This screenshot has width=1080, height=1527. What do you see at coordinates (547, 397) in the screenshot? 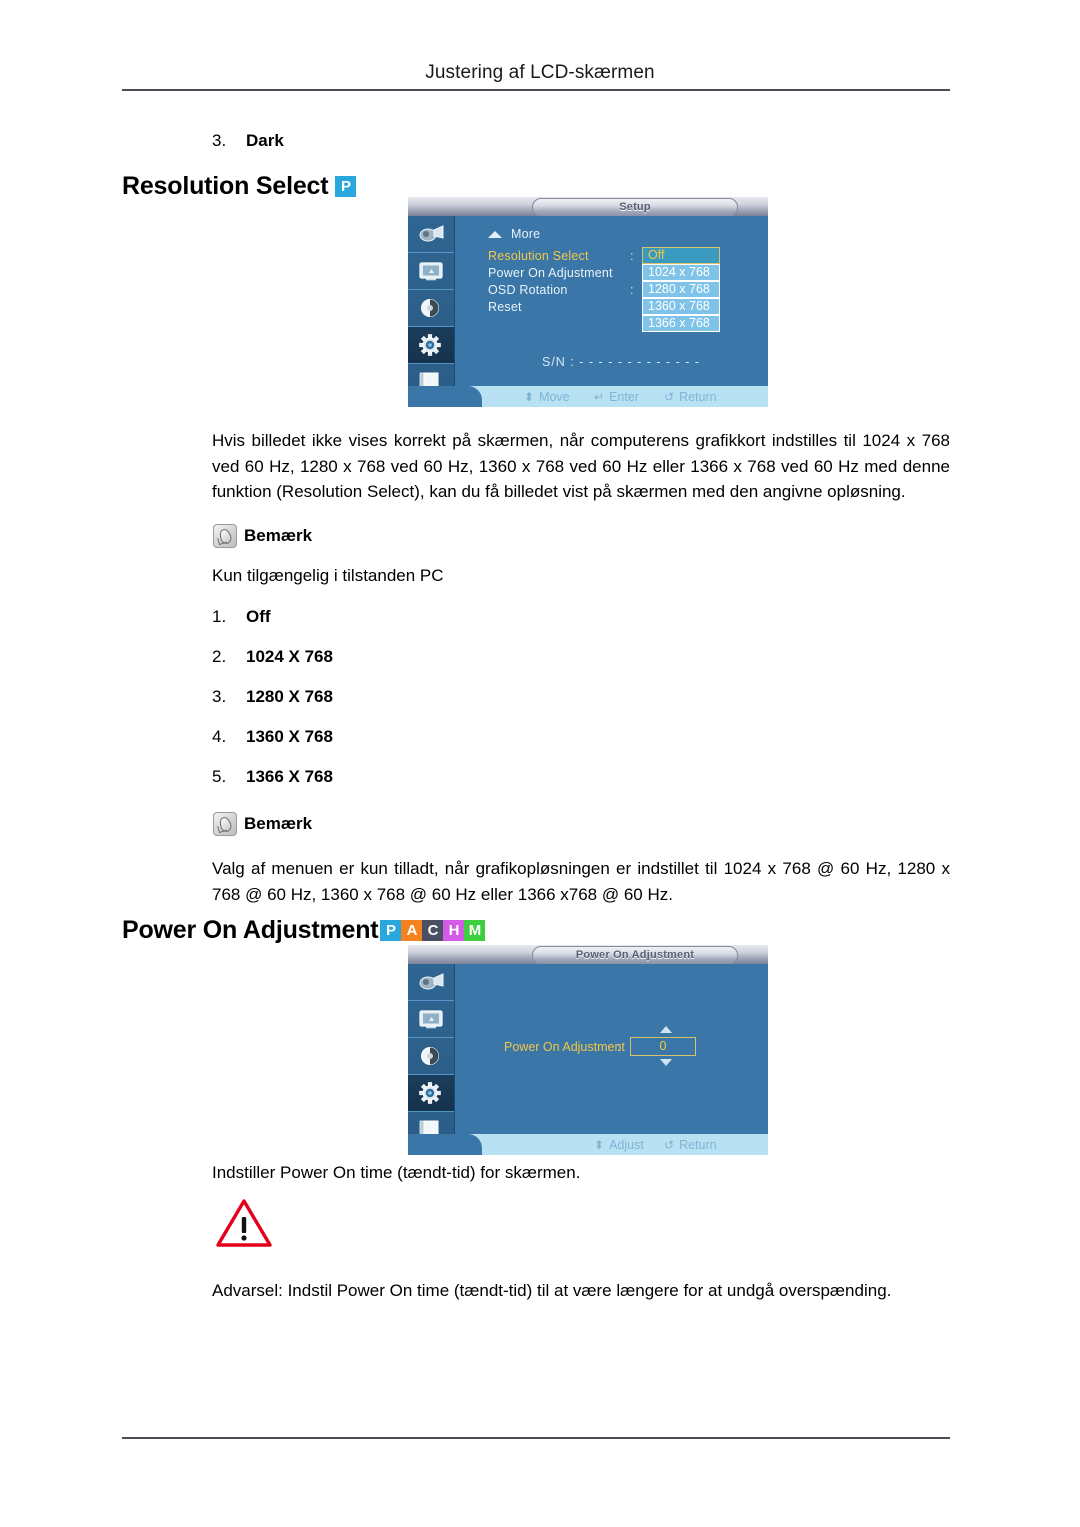
I see `osd-footer-move: ⬍ Move` at bounding box center [547, 397].